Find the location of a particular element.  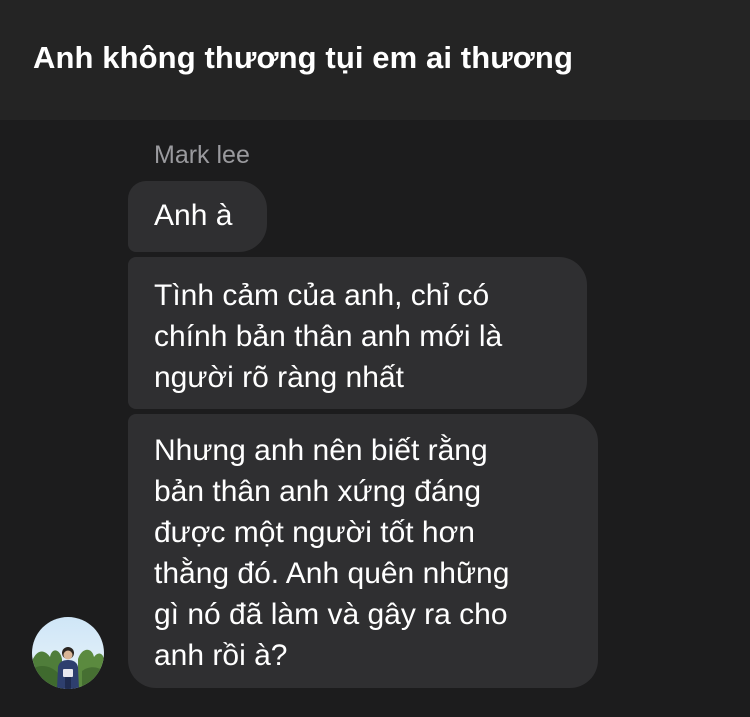

avatar-photo-icon is located at coordinates (68, 653).